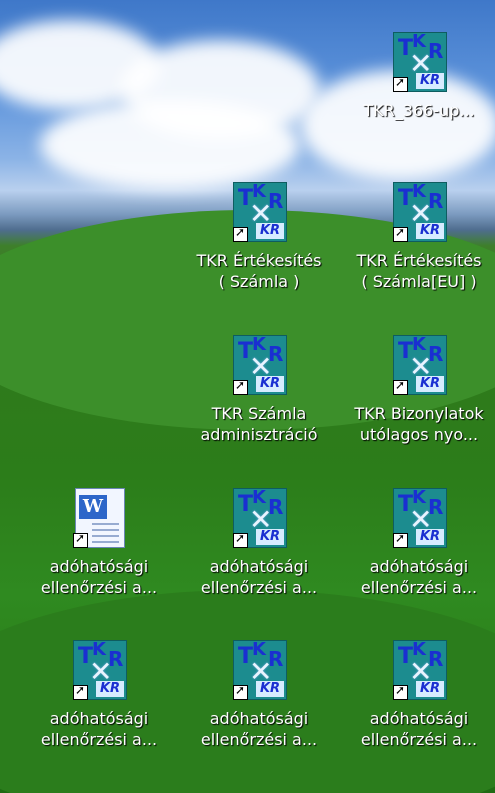  Describe the element at coordinates (259, 413) in the screenshot. I see `icon-label: TKR Számla` at that location.